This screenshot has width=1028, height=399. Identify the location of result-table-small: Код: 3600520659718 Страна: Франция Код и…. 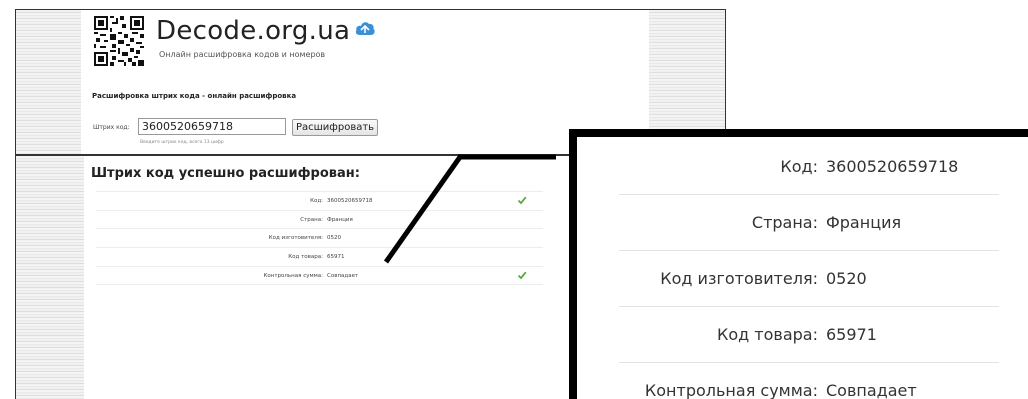
(319, 238).